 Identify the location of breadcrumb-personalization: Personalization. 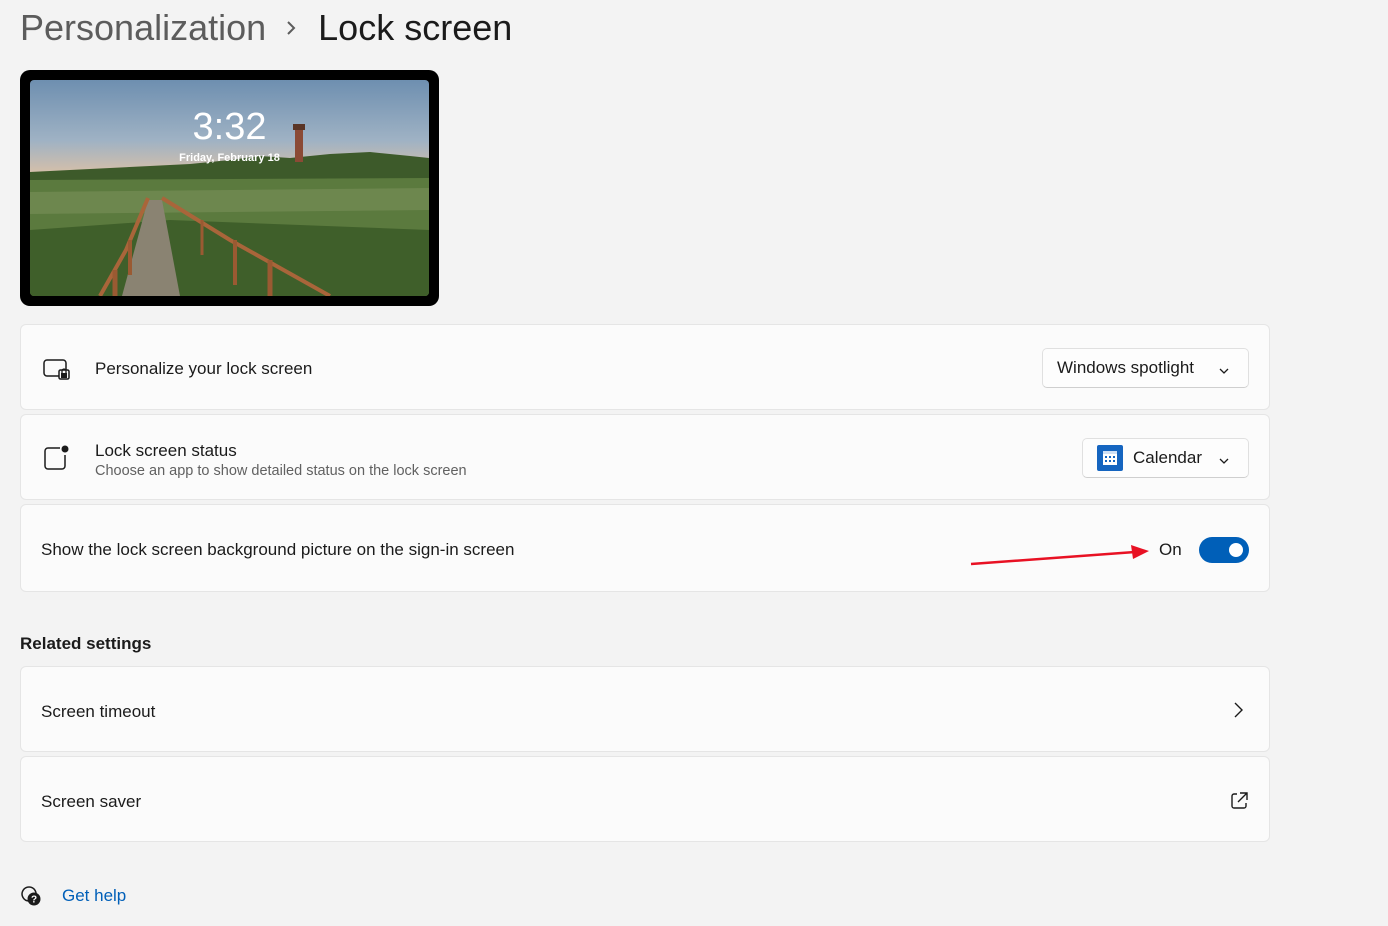
(143, 28).